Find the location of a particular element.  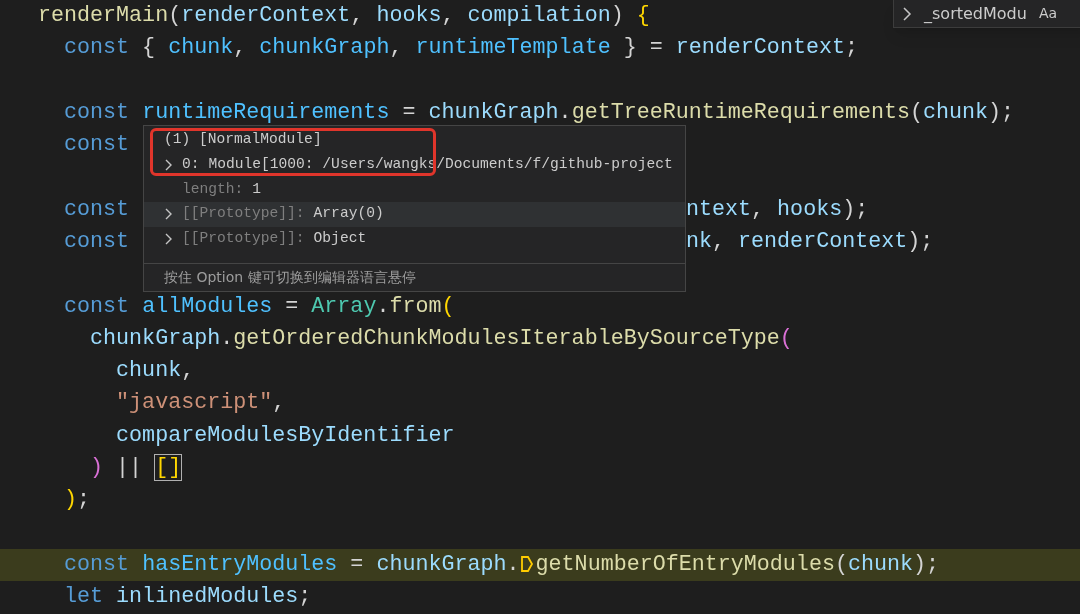

variable-key: 0: is located at coordinates (191, 165).